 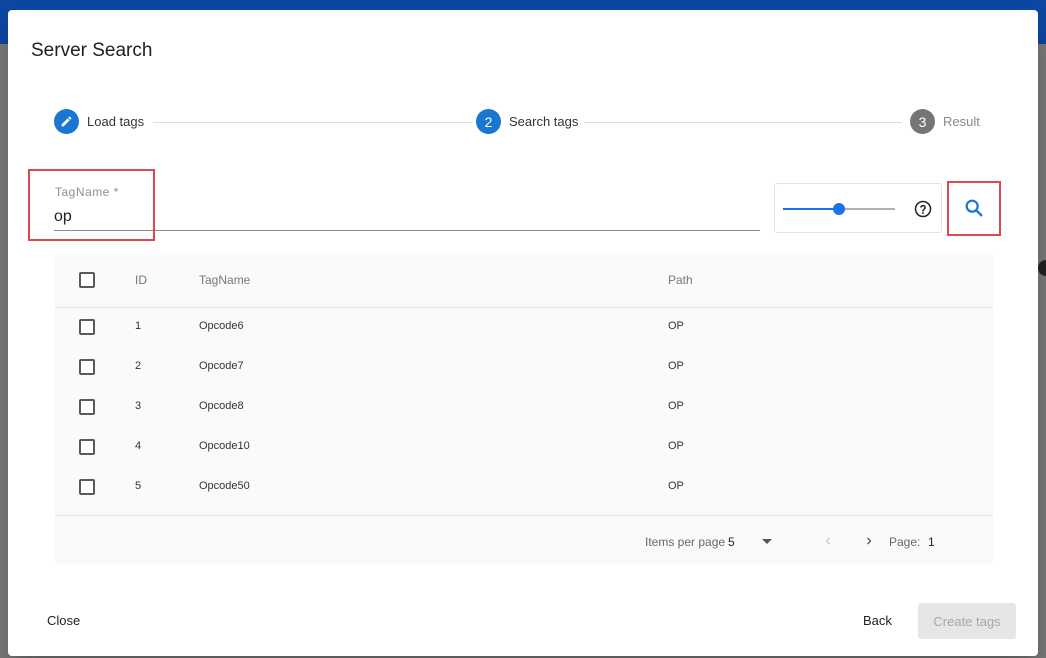 What do you see at coordinates (961, 121) in the screenshot?
I see `step-label: Result` at bounding box center [961, 121].